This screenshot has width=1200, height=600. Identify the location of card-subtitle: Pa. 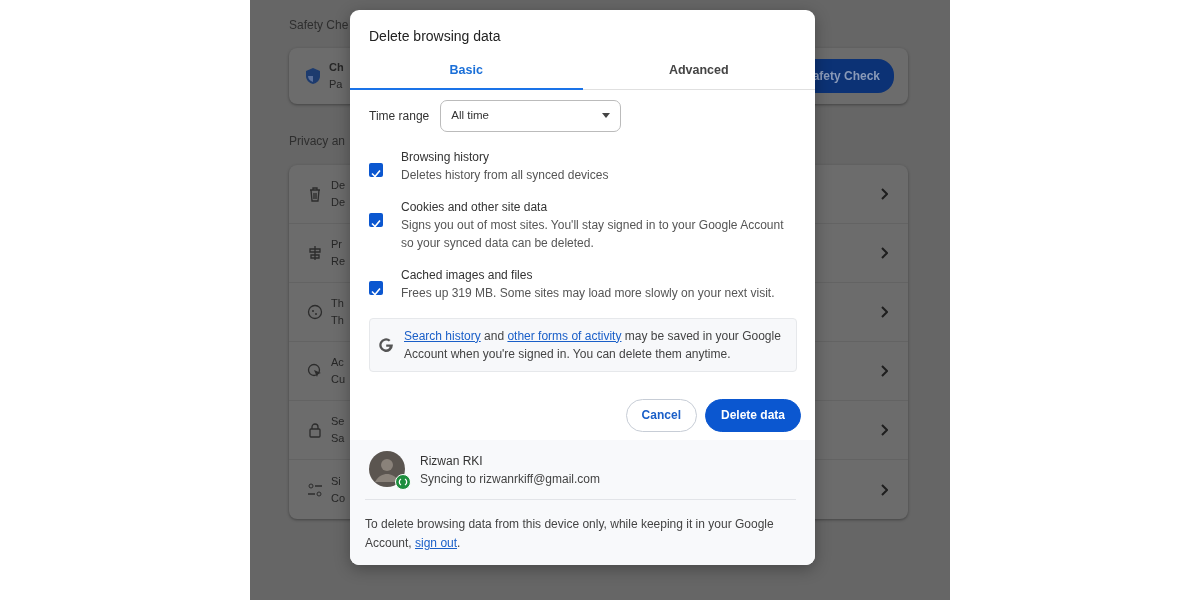
(336, 84).